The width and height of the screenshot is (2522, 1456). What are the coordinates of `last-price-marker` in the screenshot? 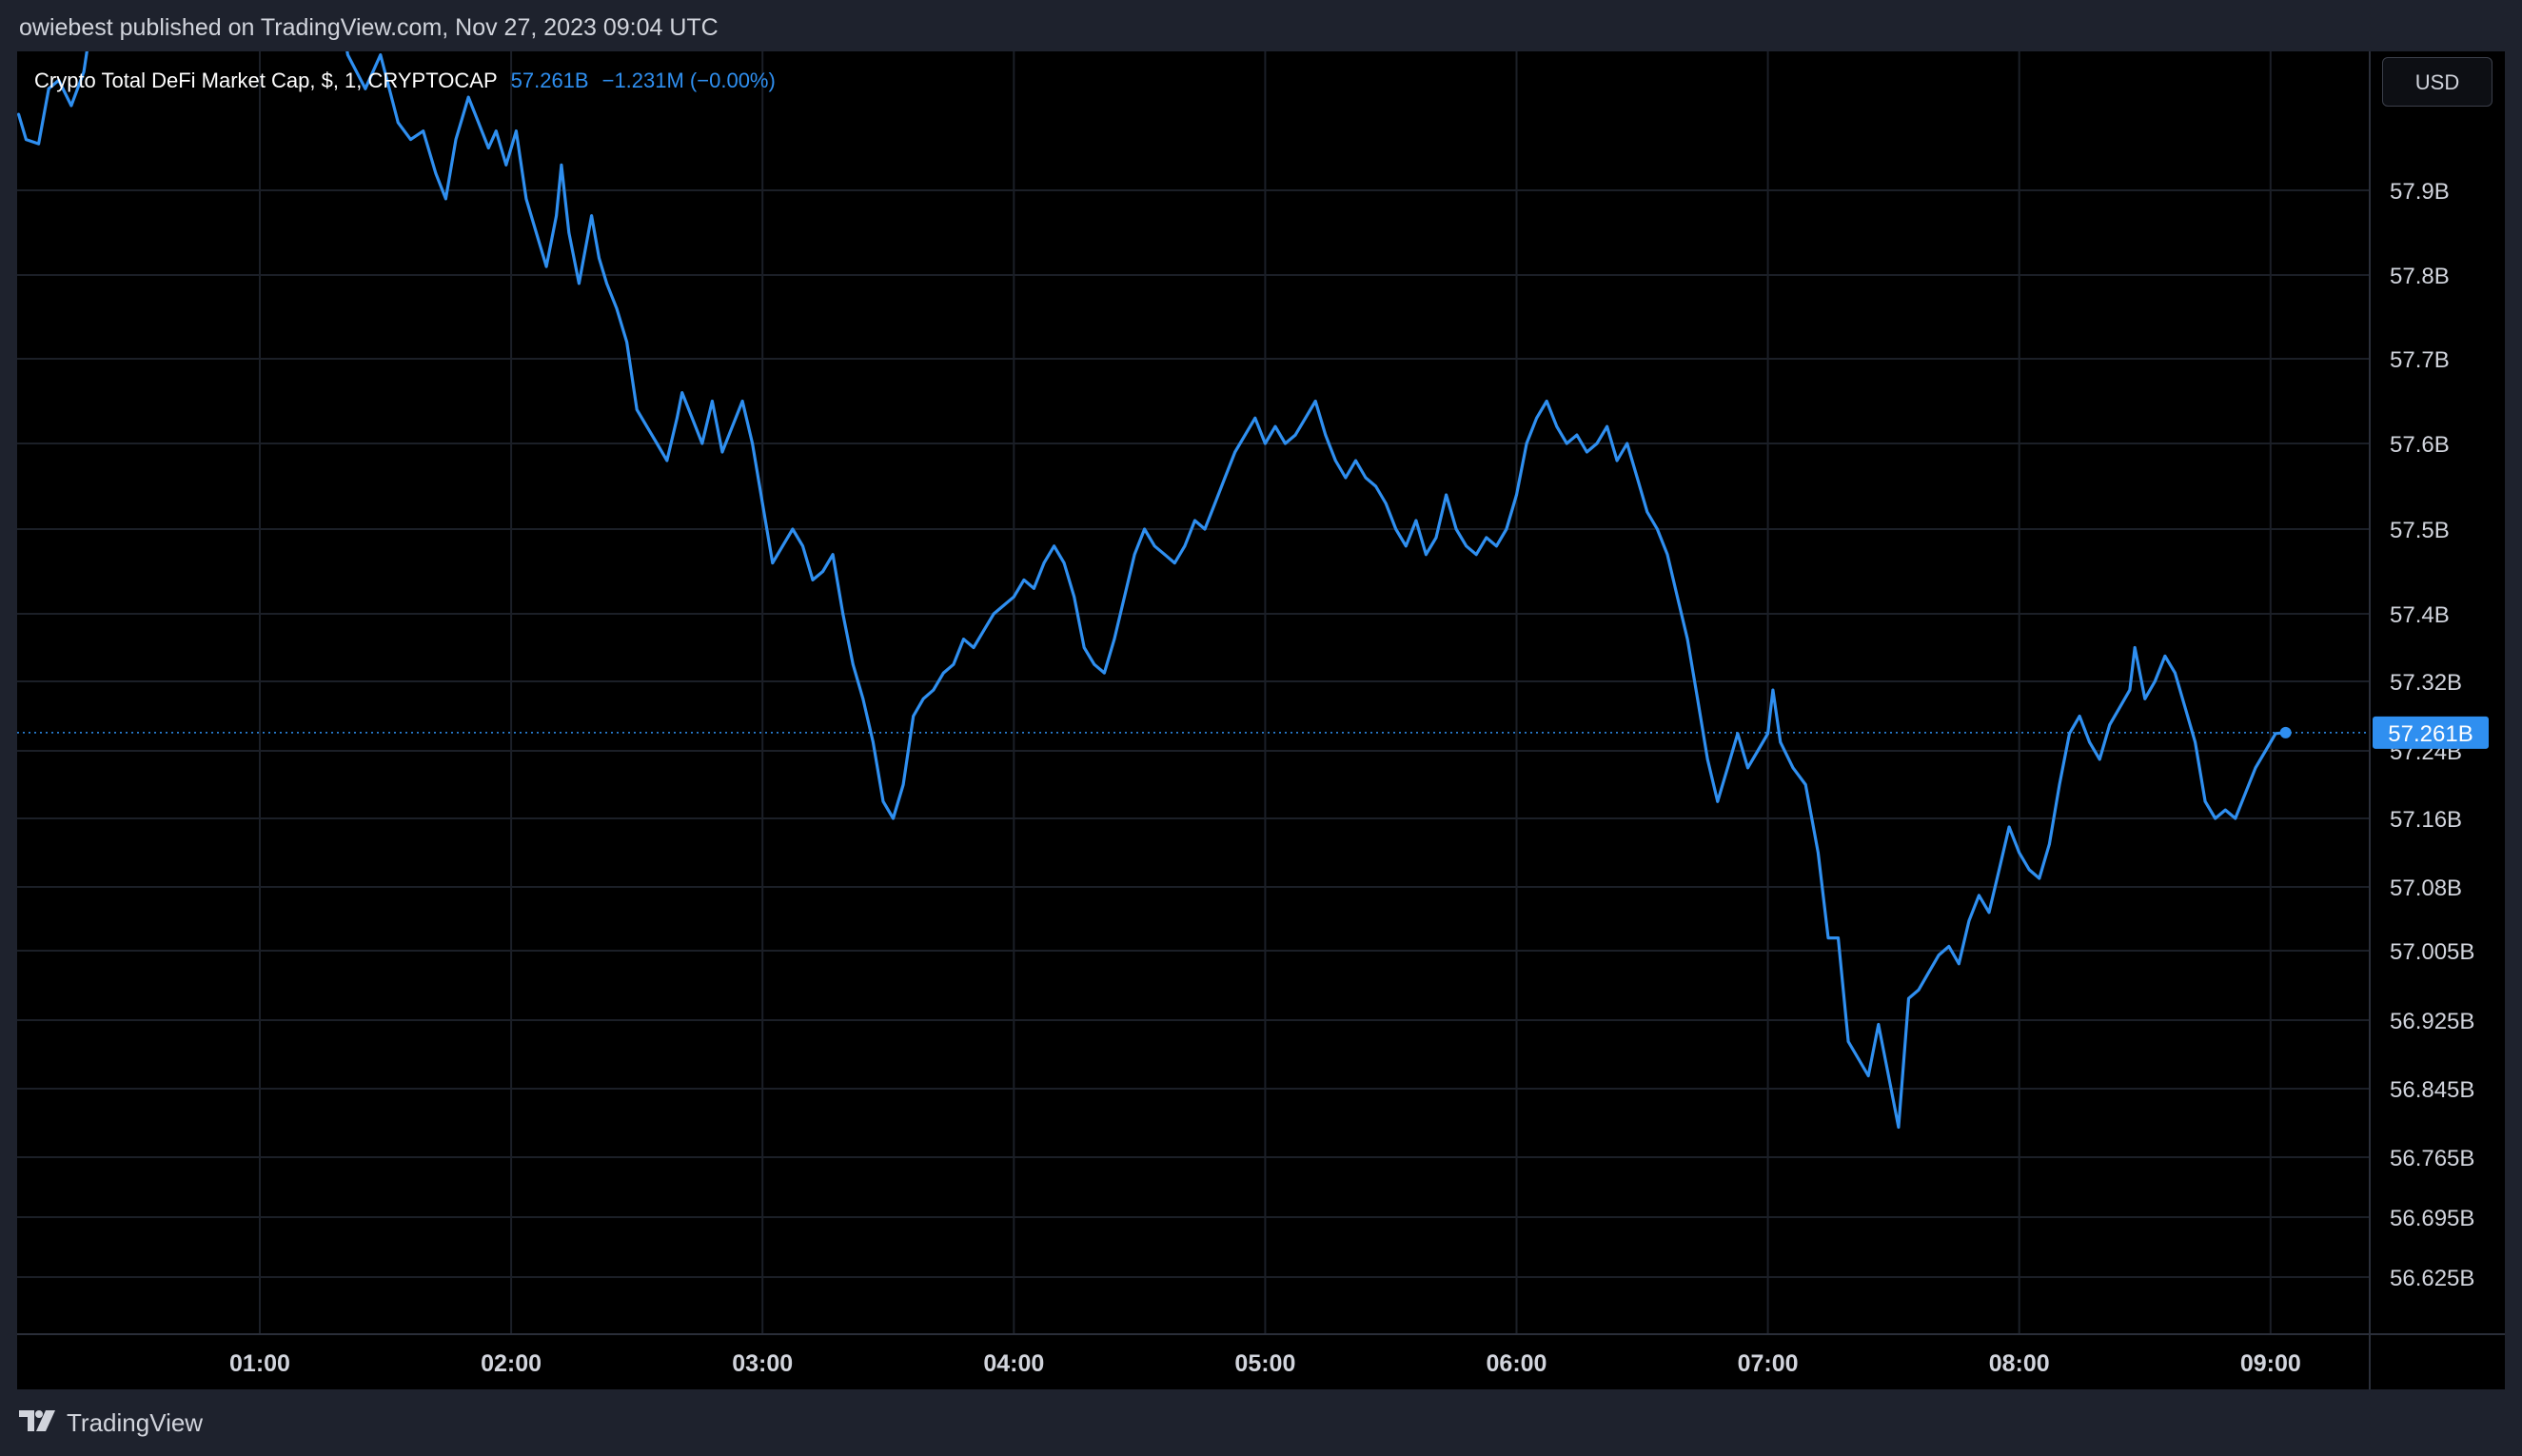 It's located at (2285, 732).